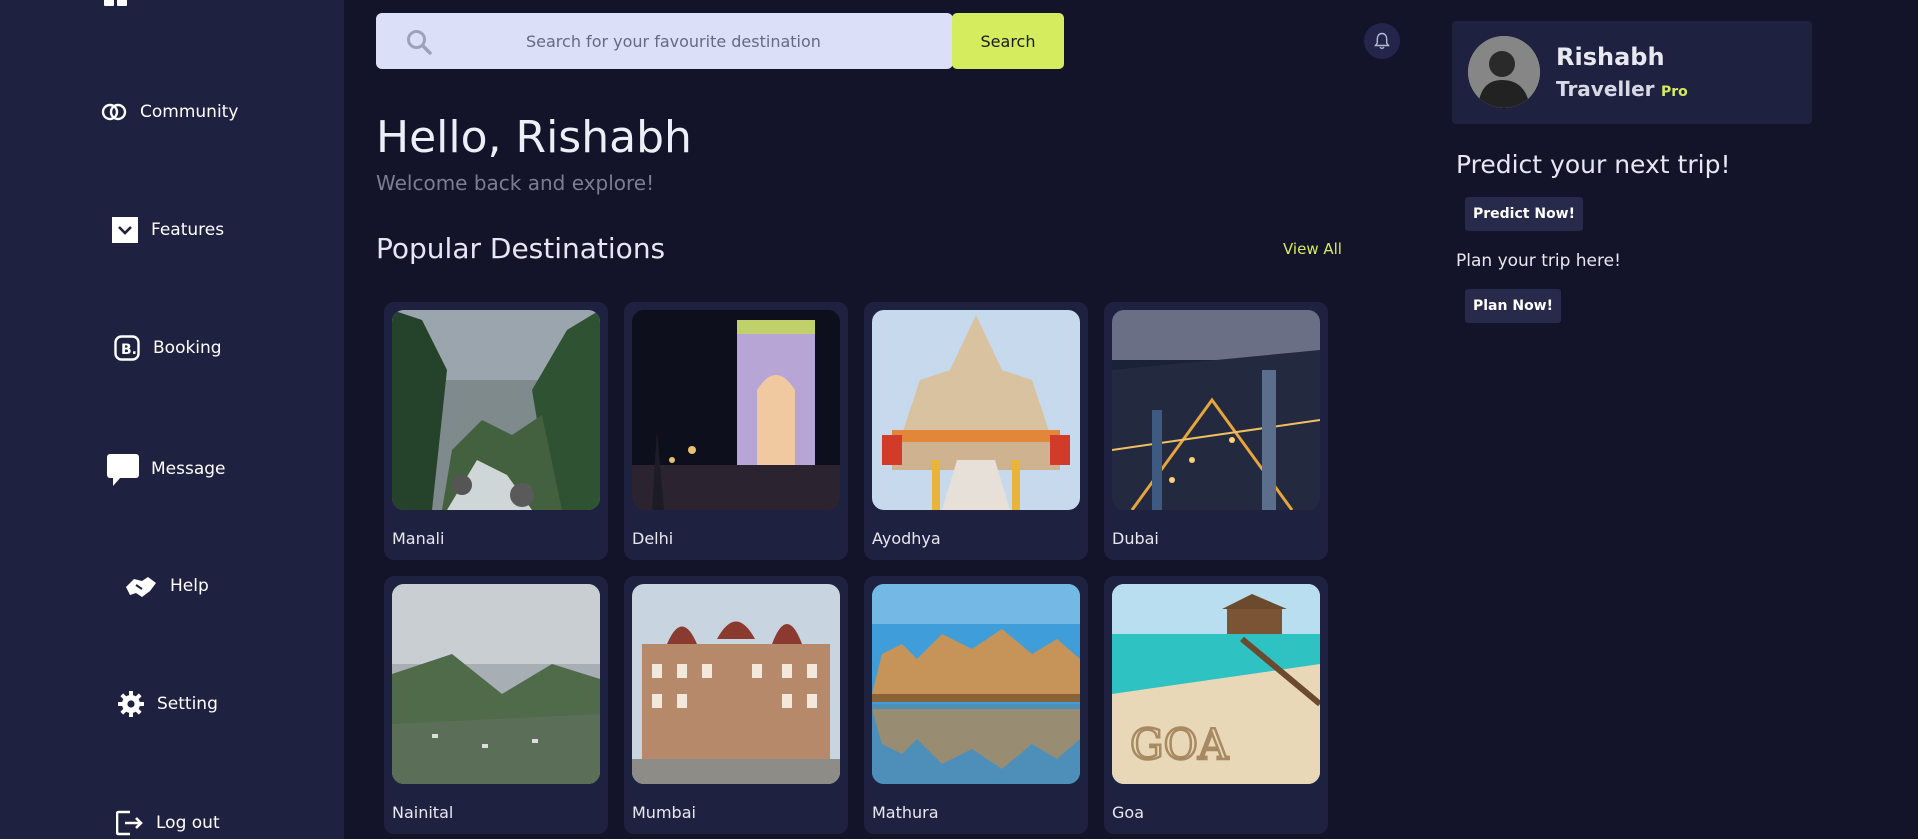 This screenshot has width=1918, height=839. Describe the element at coordinates (419, 42) in the screenshot. I see `search-icon` at that location.